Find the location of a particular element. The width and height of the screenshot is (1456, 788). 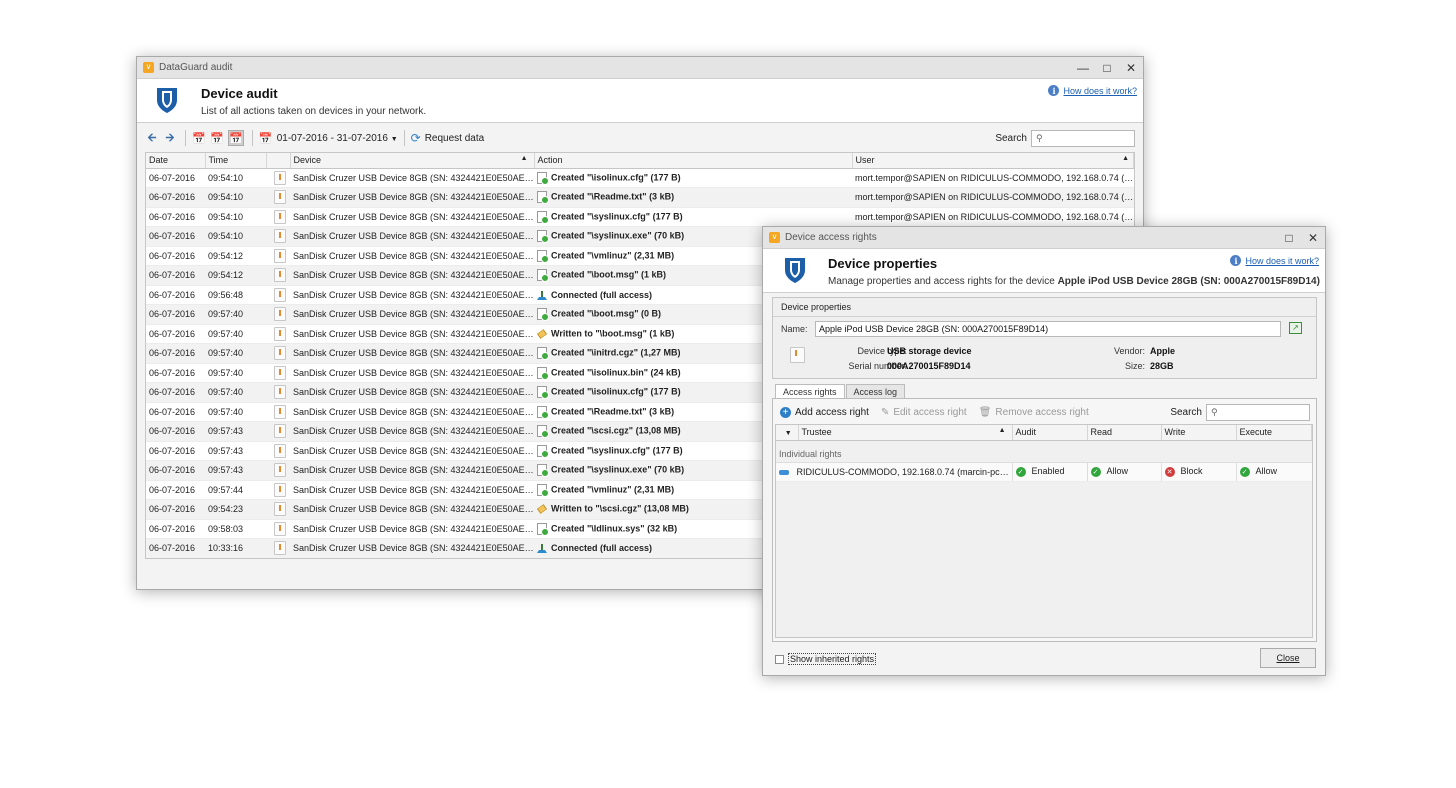

time-cell: 09:57:43 is located at coordinates (235, 451).